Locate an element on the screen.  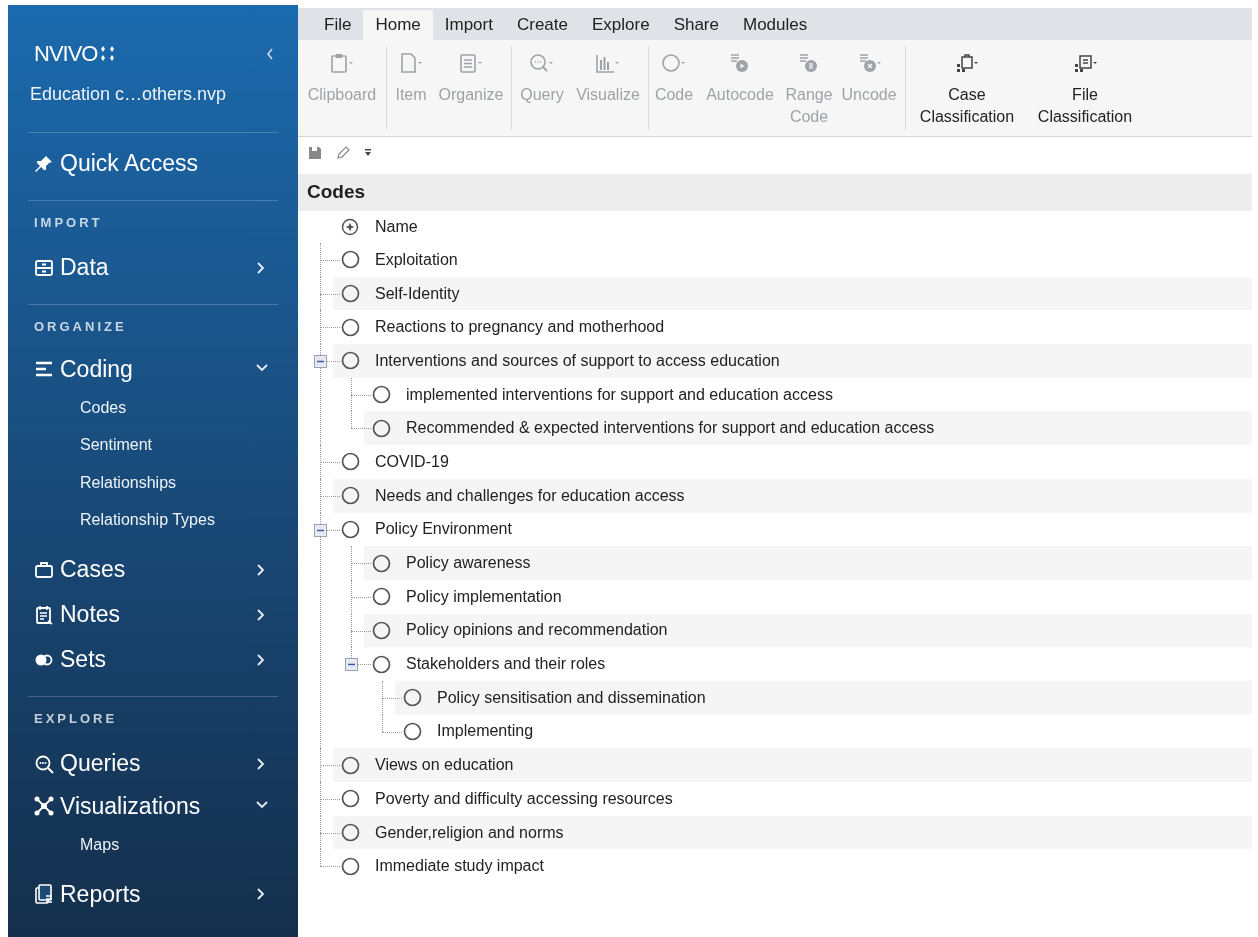
ribbon-tab: File is located at coordinates (338, 25).